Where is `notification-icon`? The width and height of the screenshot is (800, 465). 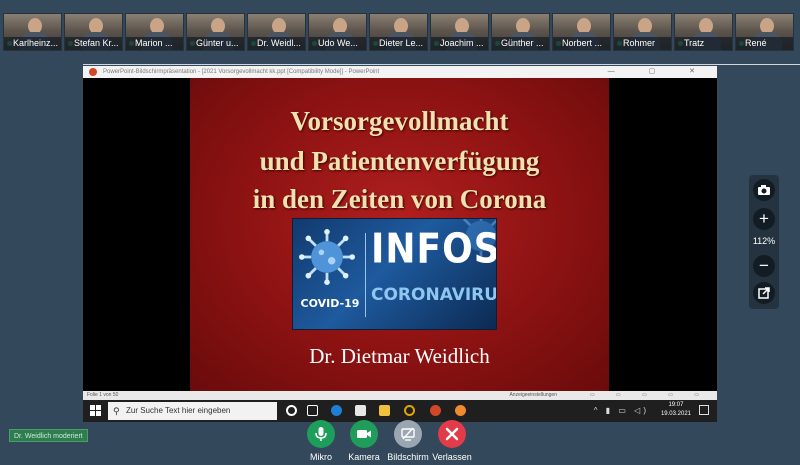 notification-icon is located at coordinates (704, 410).